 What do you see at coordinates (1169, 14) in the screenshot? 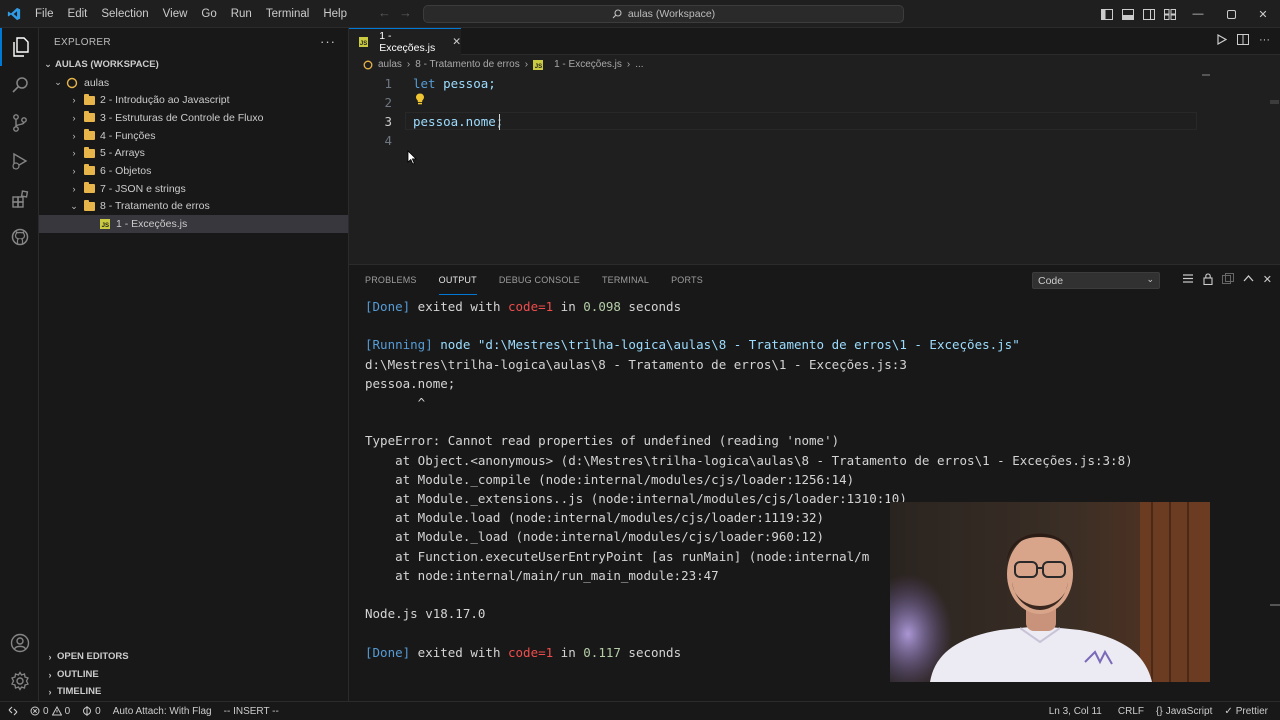
I see `customize-layout-icon` at bounding box center [1169, 14].